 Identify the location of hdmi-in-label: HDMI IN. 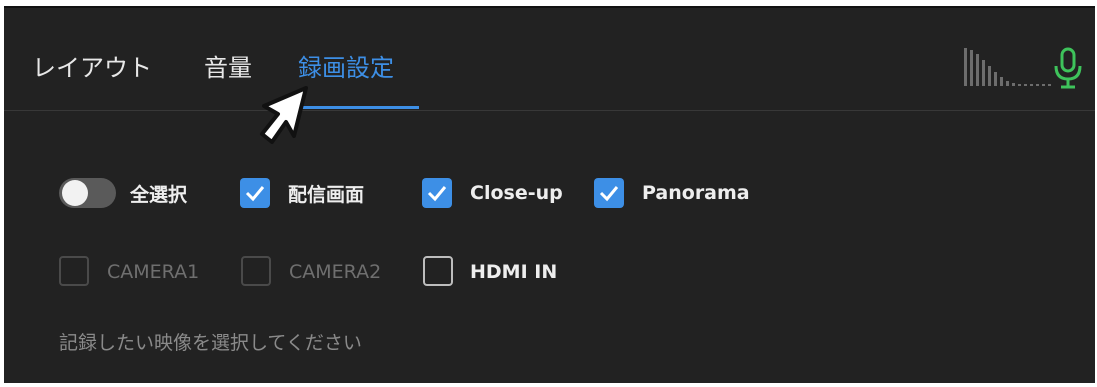
(514, 272).